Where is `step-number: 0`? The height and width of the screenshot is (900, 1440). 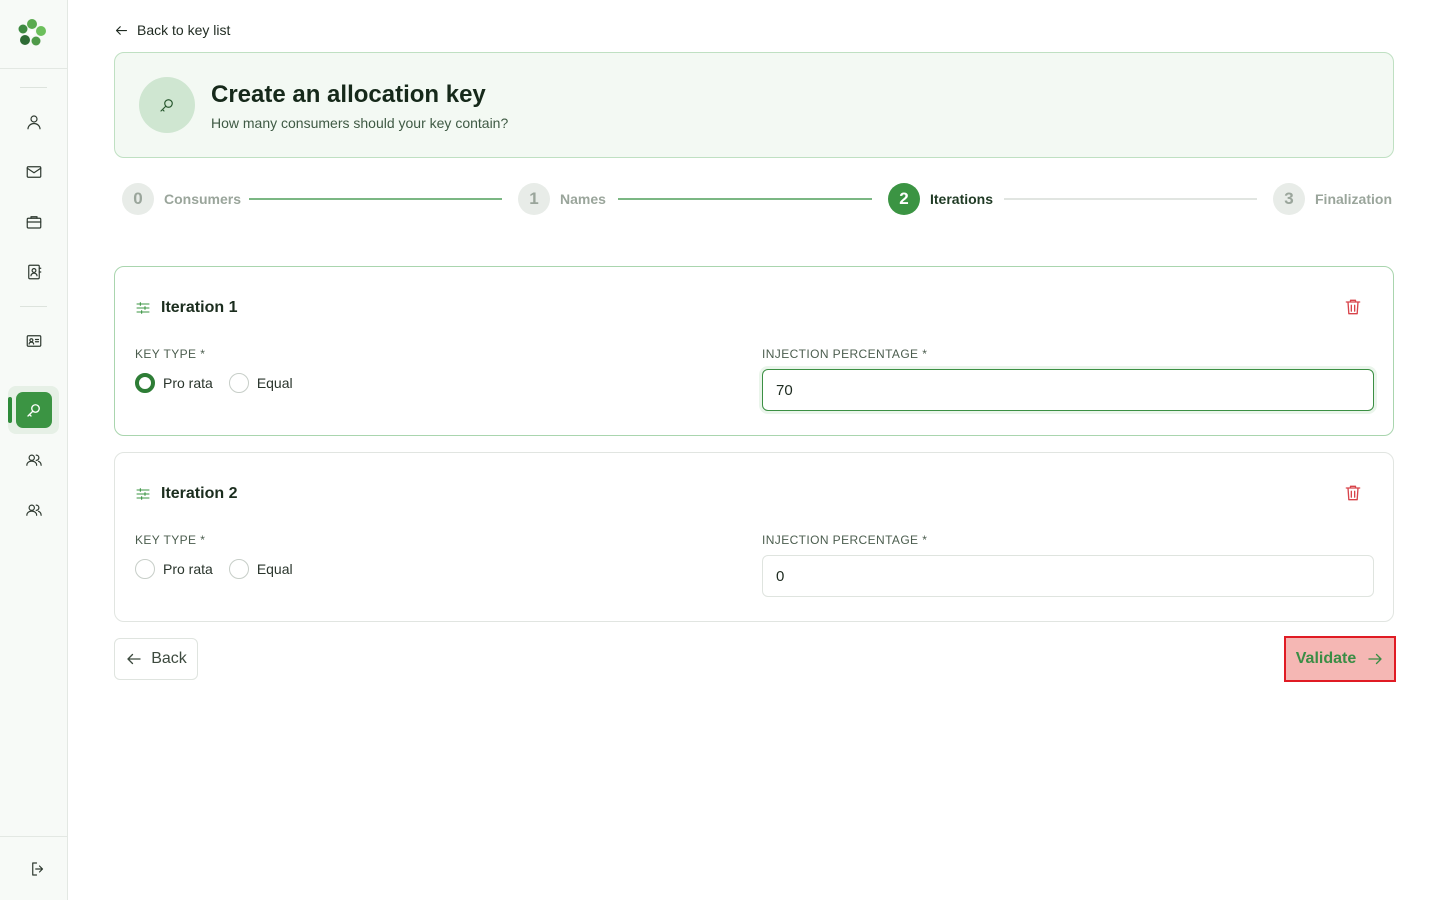
step-number: 0 is located at coordinates (138, 199).